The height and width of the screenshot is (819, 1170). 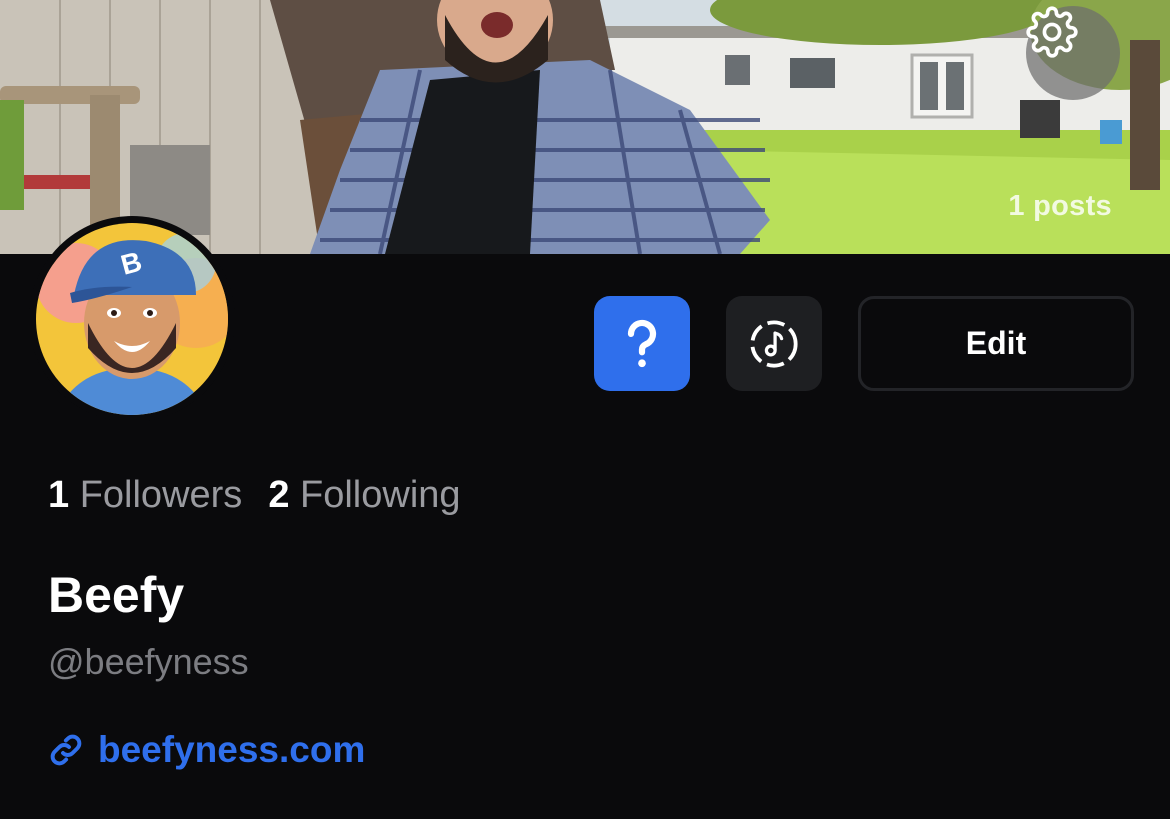 What do you see at coordinates (161, 495) in the screenshot?
I see `followers-label: Followers` at bounding box center [161, 495].